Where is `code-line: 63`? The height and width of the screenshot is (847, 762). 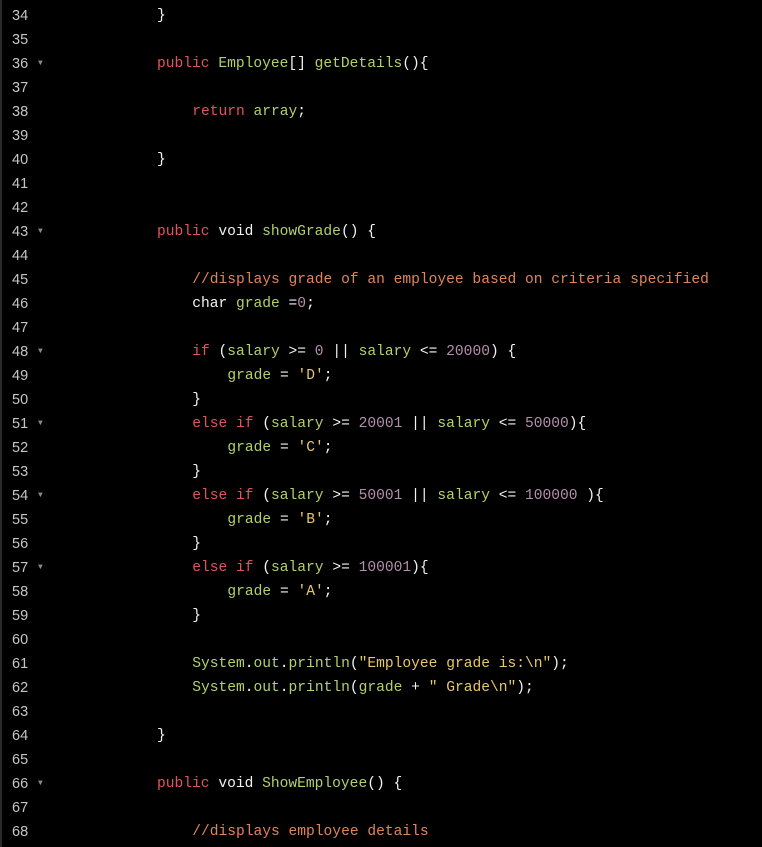
code-line: 63 is located at coordinates (382, 712).